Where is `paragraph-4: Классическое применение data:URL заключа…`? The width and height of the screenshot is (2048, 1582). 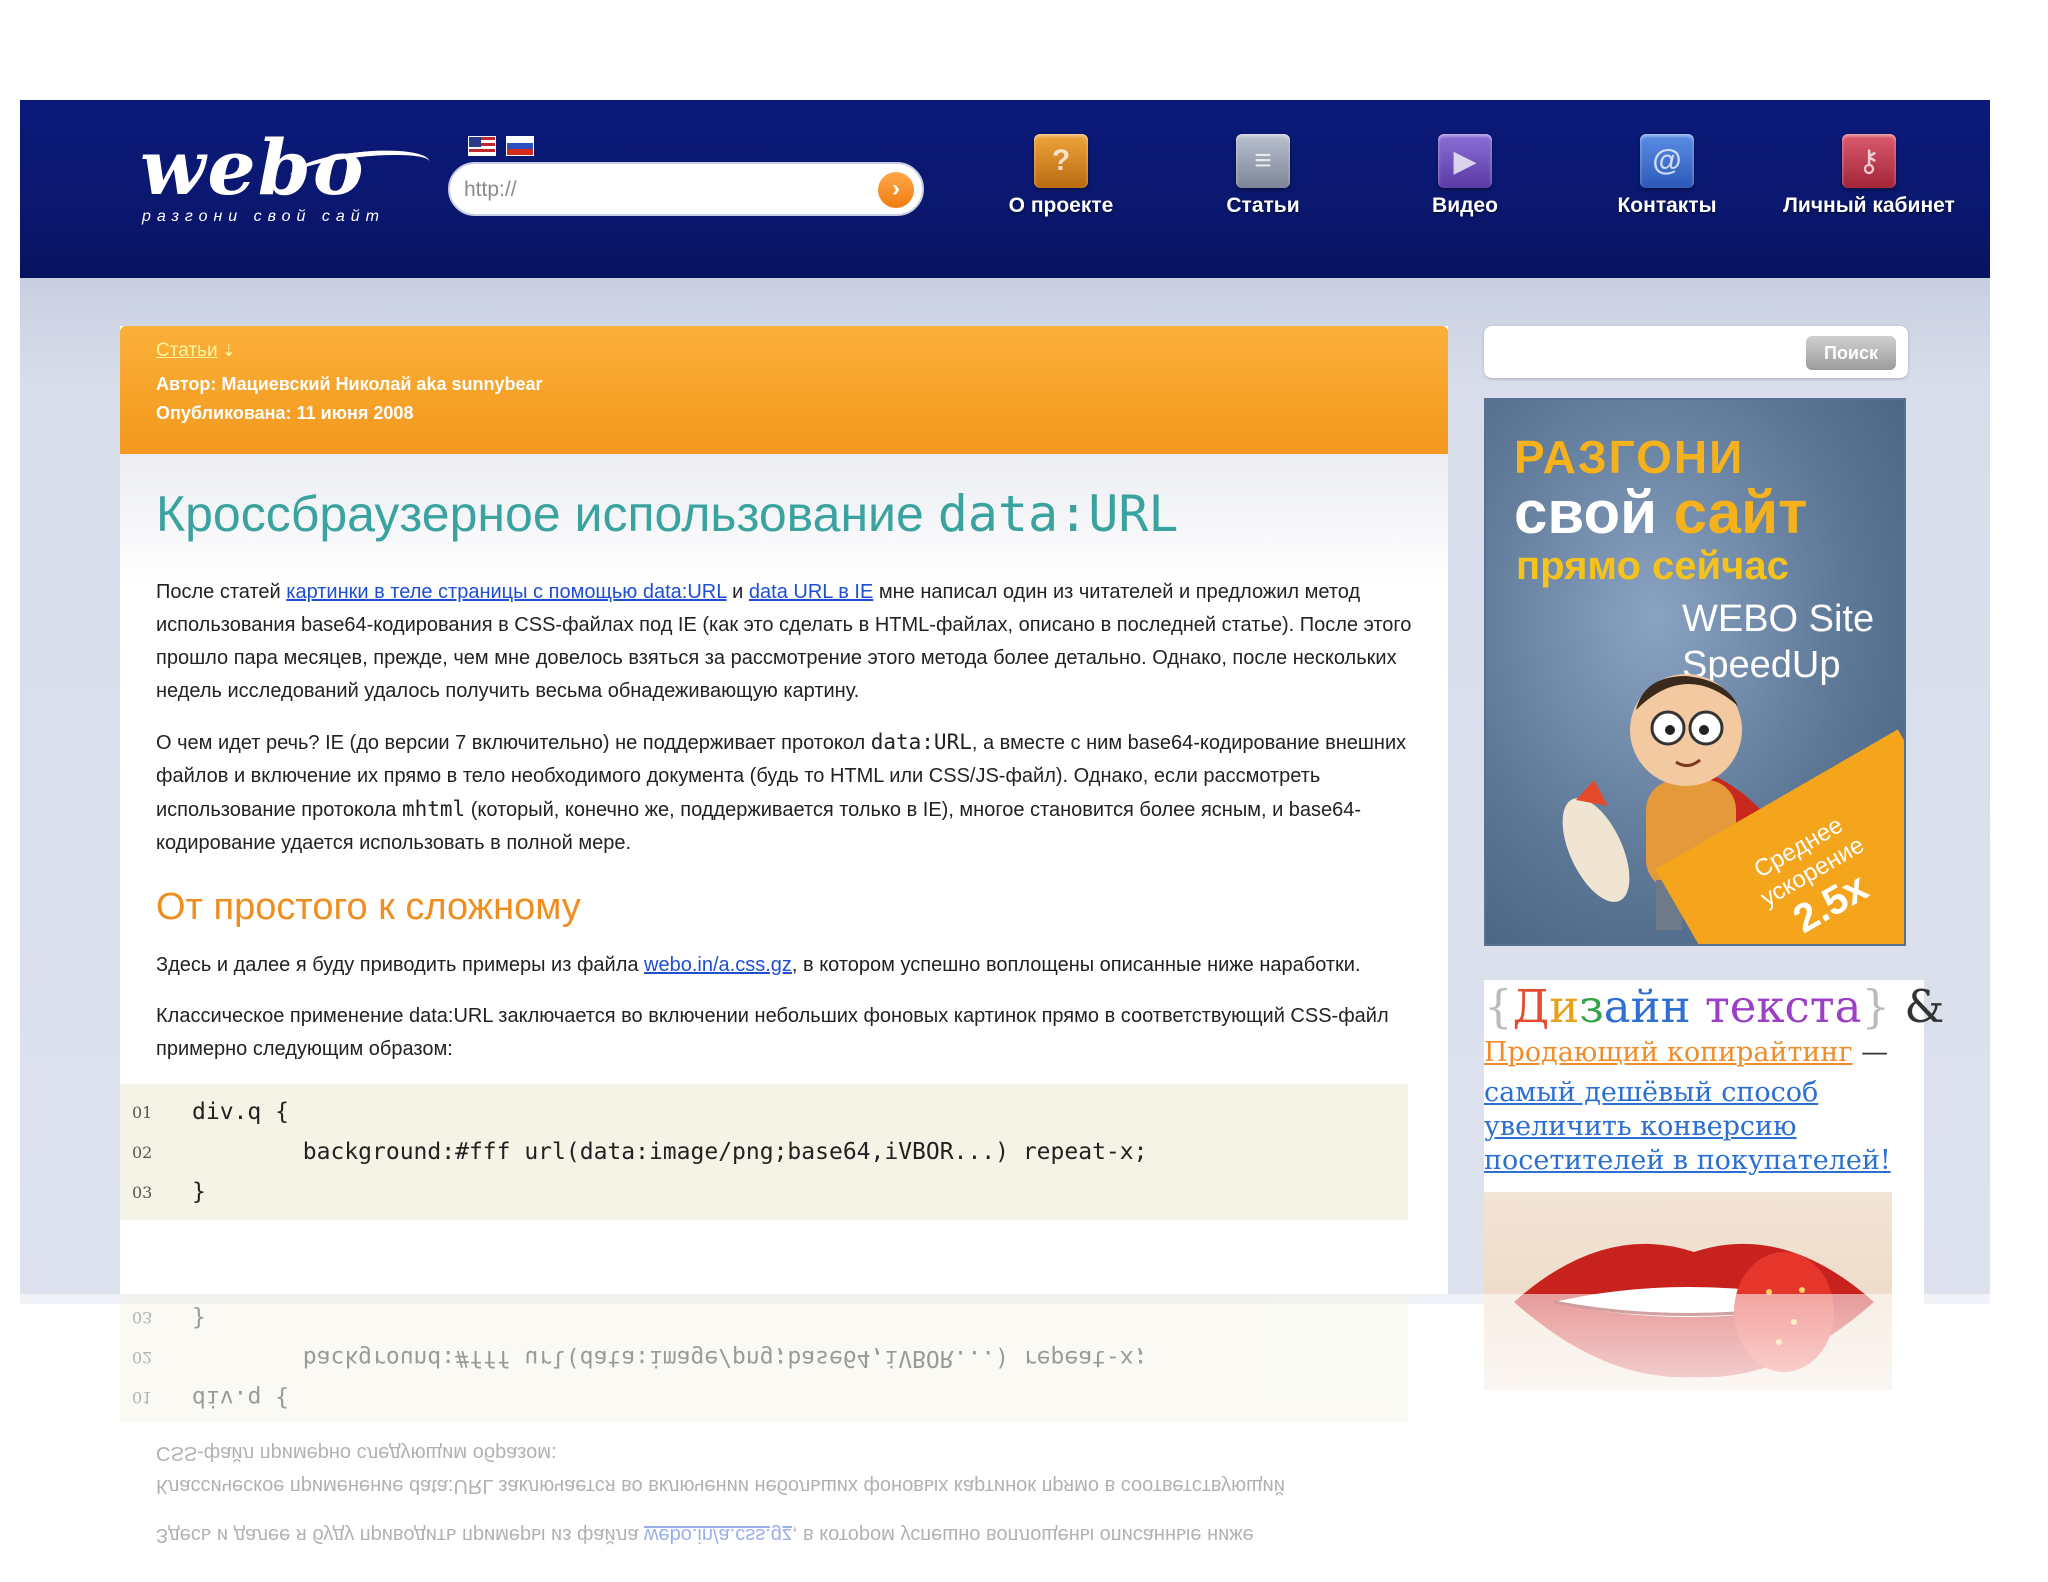
paragraph-4: Классическое применение data:URL заключа… is located at coordinates (772, 1032).